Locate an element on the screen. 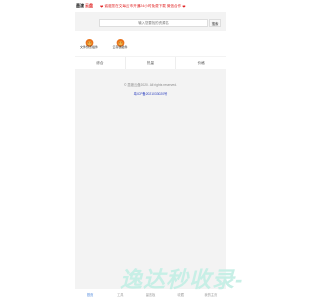  nav-item-profile: 我的主页 is located at coordinates (211, 294).